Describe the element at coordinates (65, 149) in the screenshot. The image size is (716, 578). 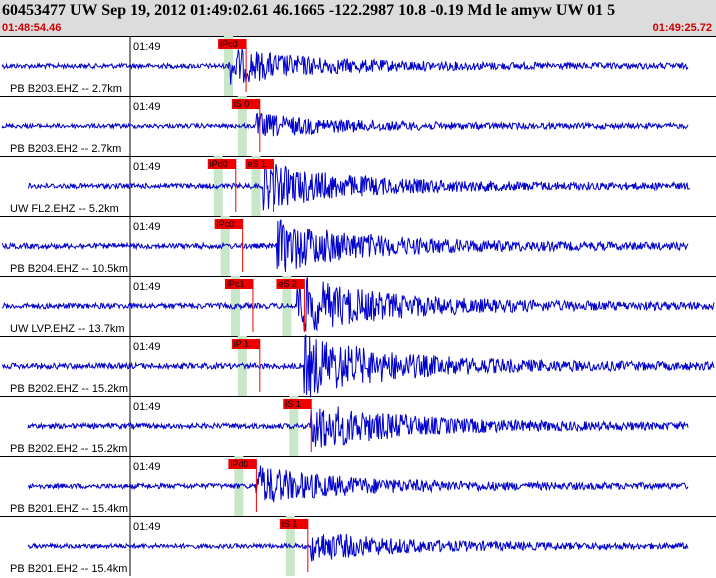
I see `trace-station-label: PB B203.EH2 -- 2.7km` at that location.